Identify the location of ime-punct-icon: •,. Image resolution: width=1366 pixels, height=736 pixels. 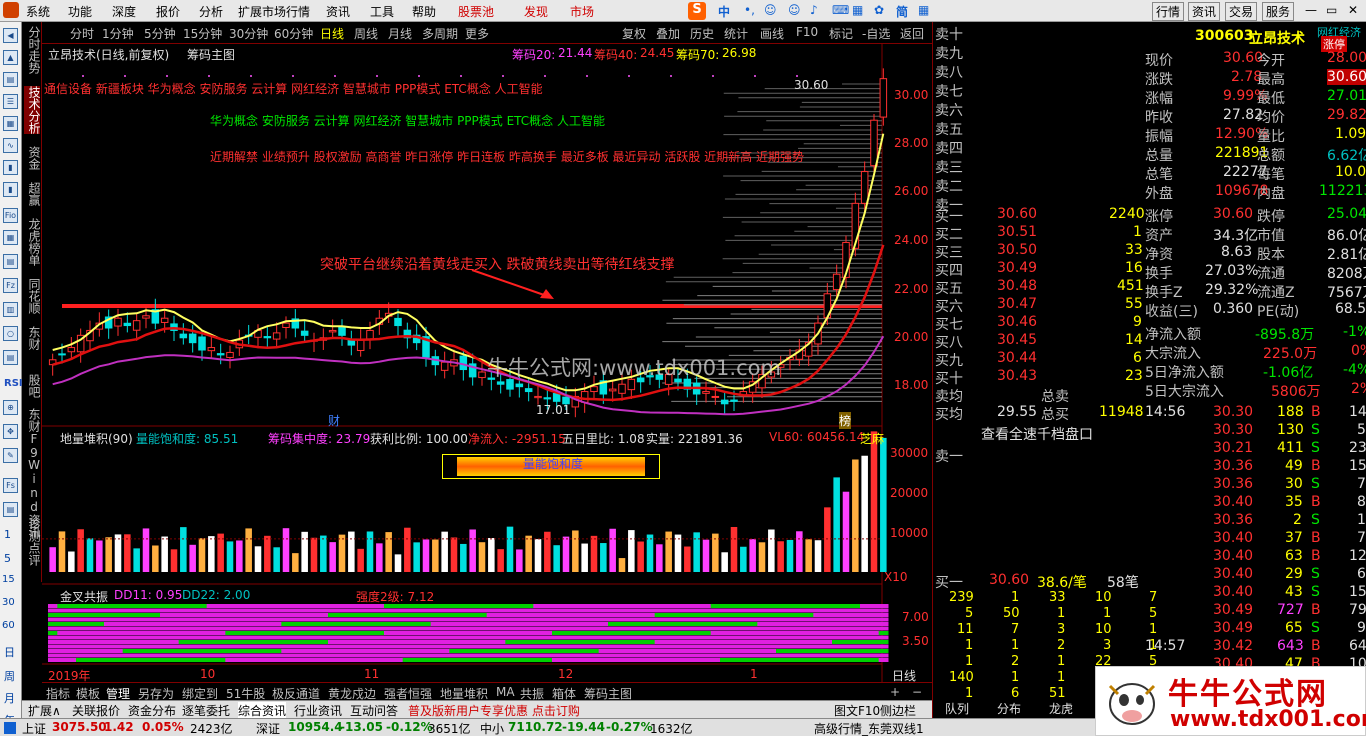
(749, 10).